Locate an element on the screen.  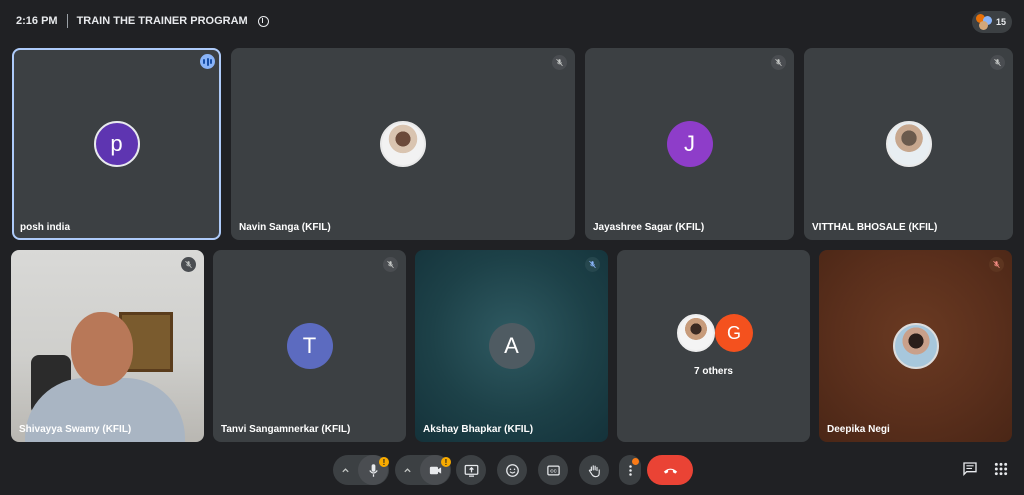
raise-hand-icon is located at coordinates (594, 470).